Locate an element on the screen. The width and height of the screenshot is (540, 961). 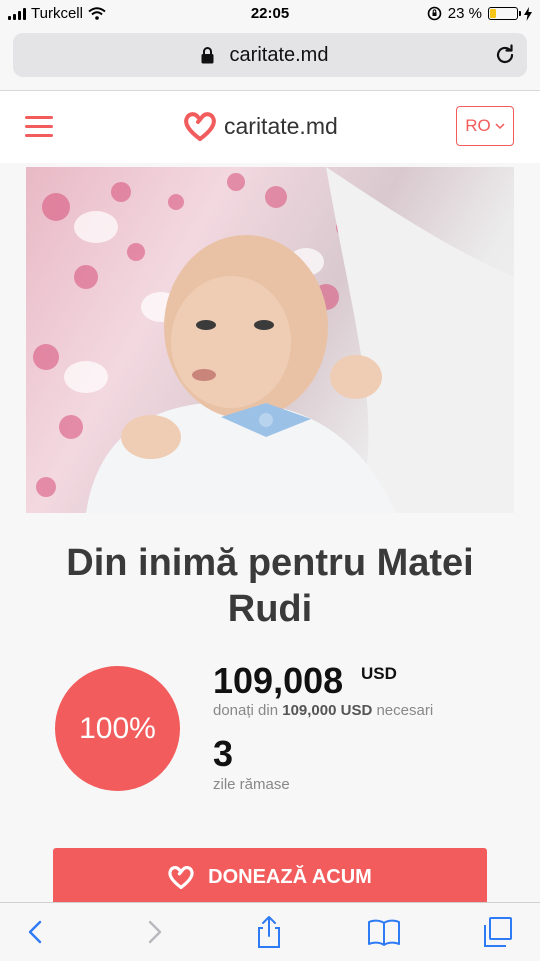
goal-suffix: necesari is located at coordinates (405, 710).